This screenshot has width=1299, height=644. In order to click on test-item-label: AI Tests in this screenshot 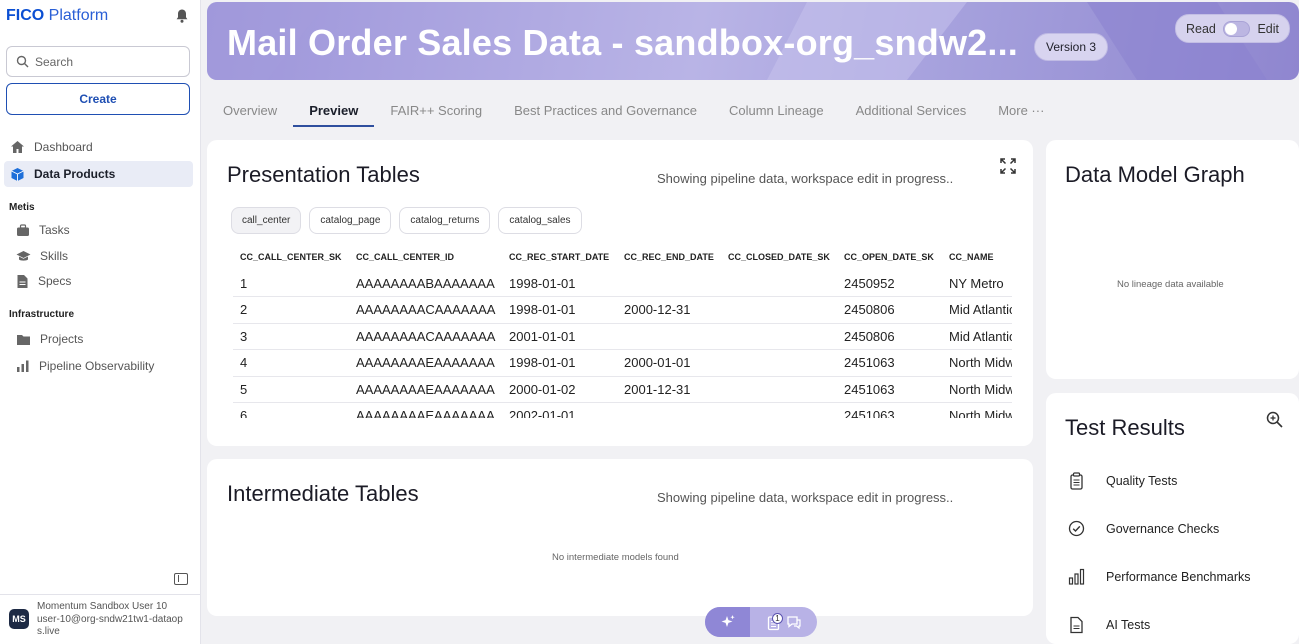, I will do `click(1128, 625)`.